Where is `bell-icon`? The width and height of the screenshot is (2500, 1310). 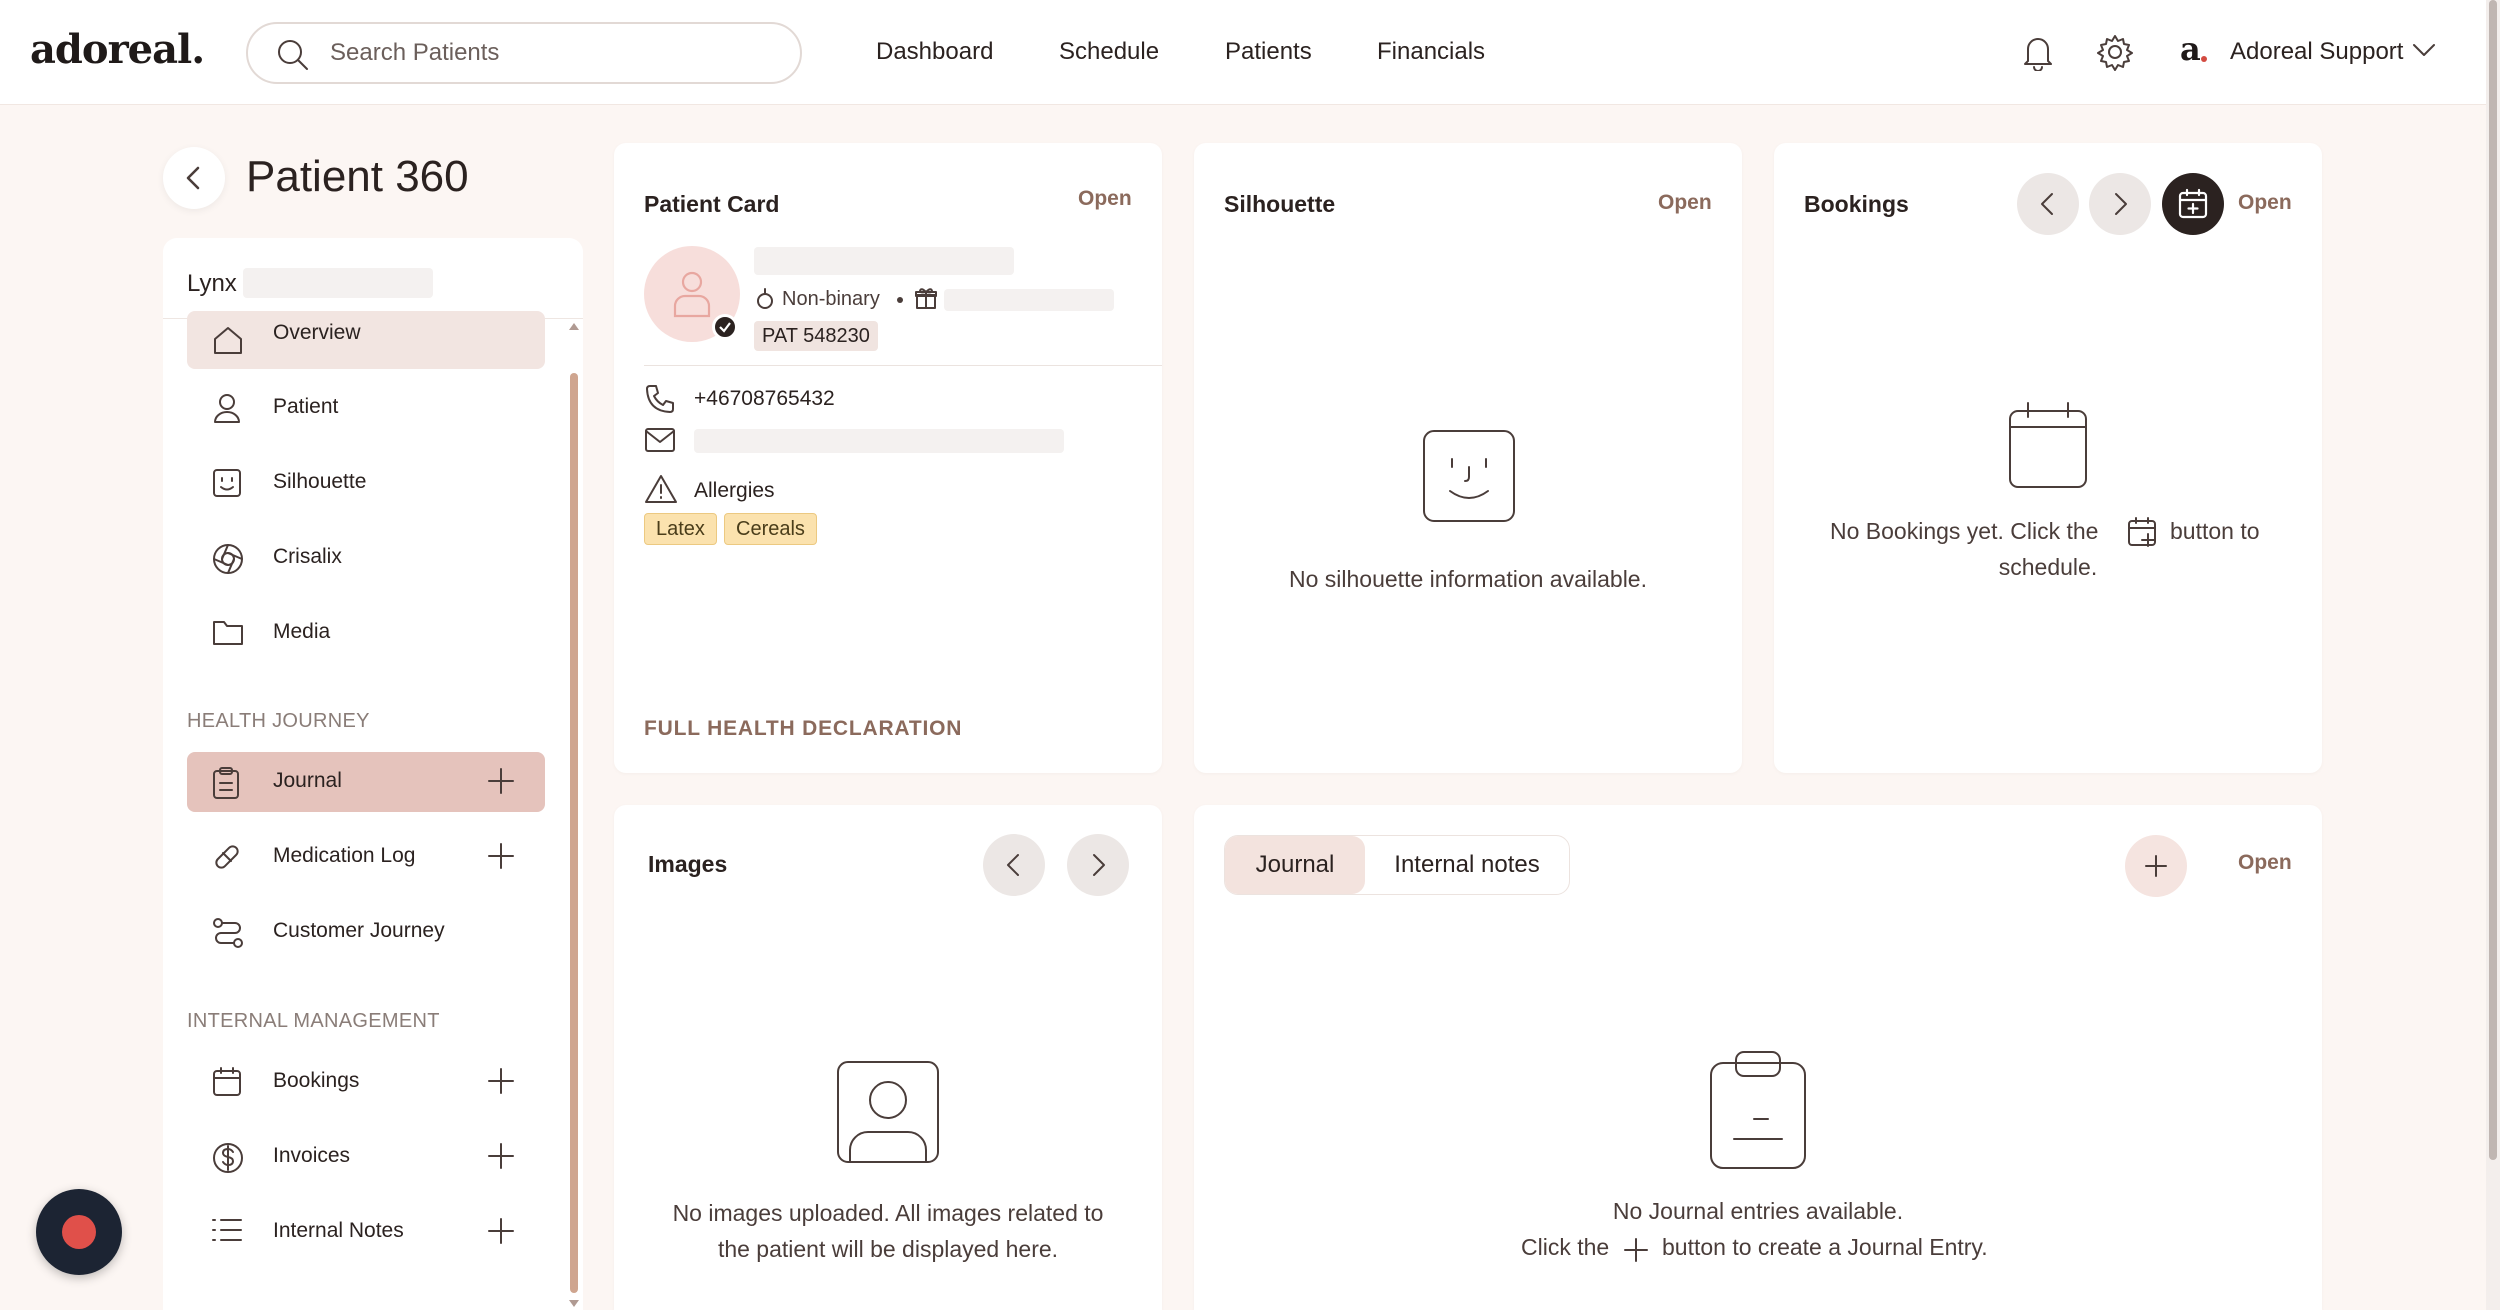
bell-icon is located at coordinates (2038, 52).